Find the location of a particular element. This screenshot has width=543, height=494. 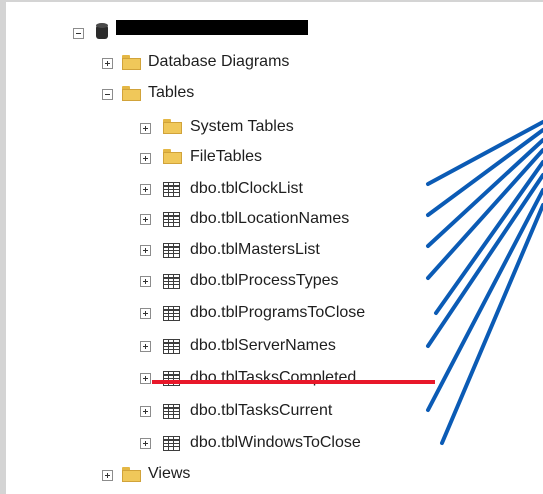

annotation-lines is located at coordinates (484, 282).